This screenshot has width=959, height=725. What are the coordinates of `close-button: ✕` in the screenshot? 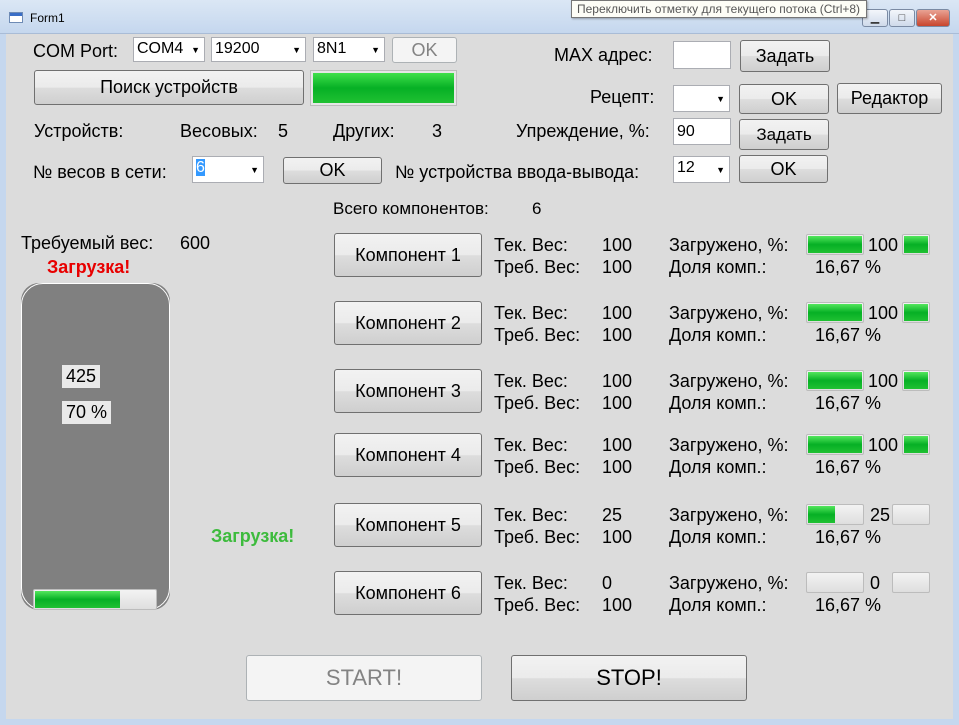 It's located at (933, 18).